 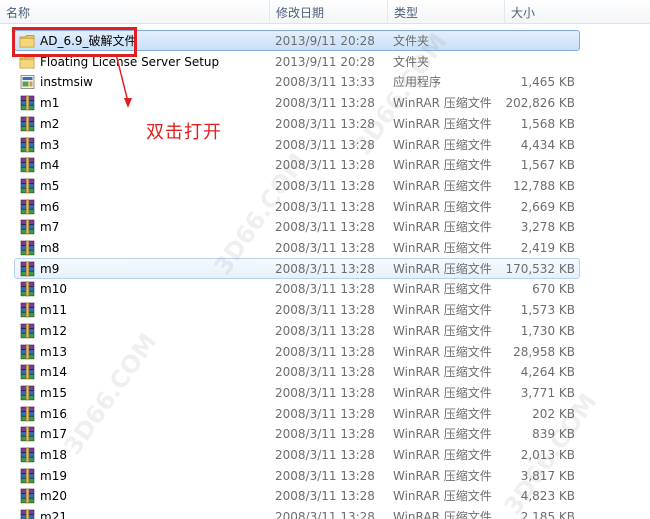 What do you see at coordinates (50, 144) in the screenshot?
I see `file-name: m3` at bounding box center [50, 144].